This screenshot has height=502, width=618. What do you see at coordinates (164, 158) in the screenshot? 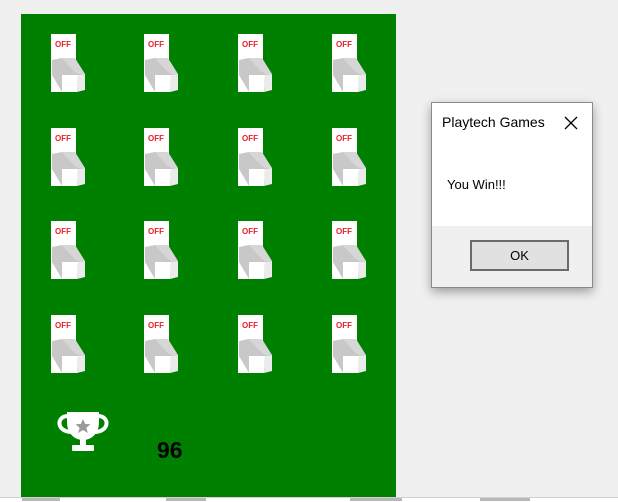
I see `toggle-switch-r2c2: OFF` at bounding box center [164, 158].